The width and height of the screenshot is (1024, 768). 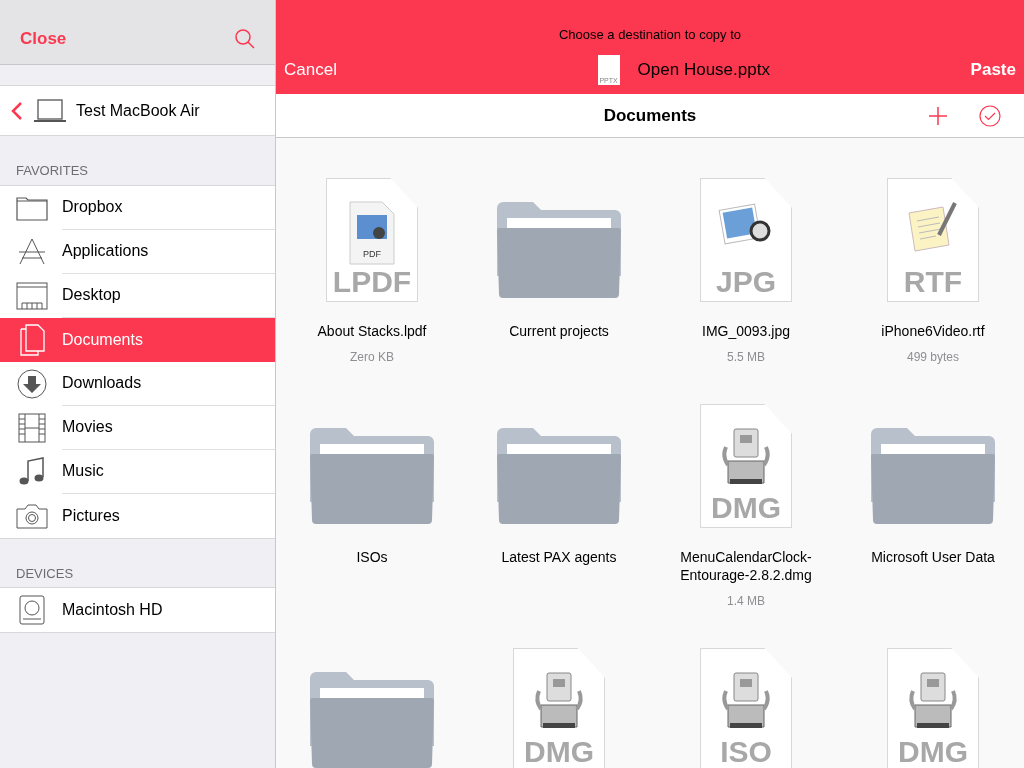 I want to click on file-name: MenuCalendarClock-Entourage-2.8.2.dmg, so click(x=746, y=566).